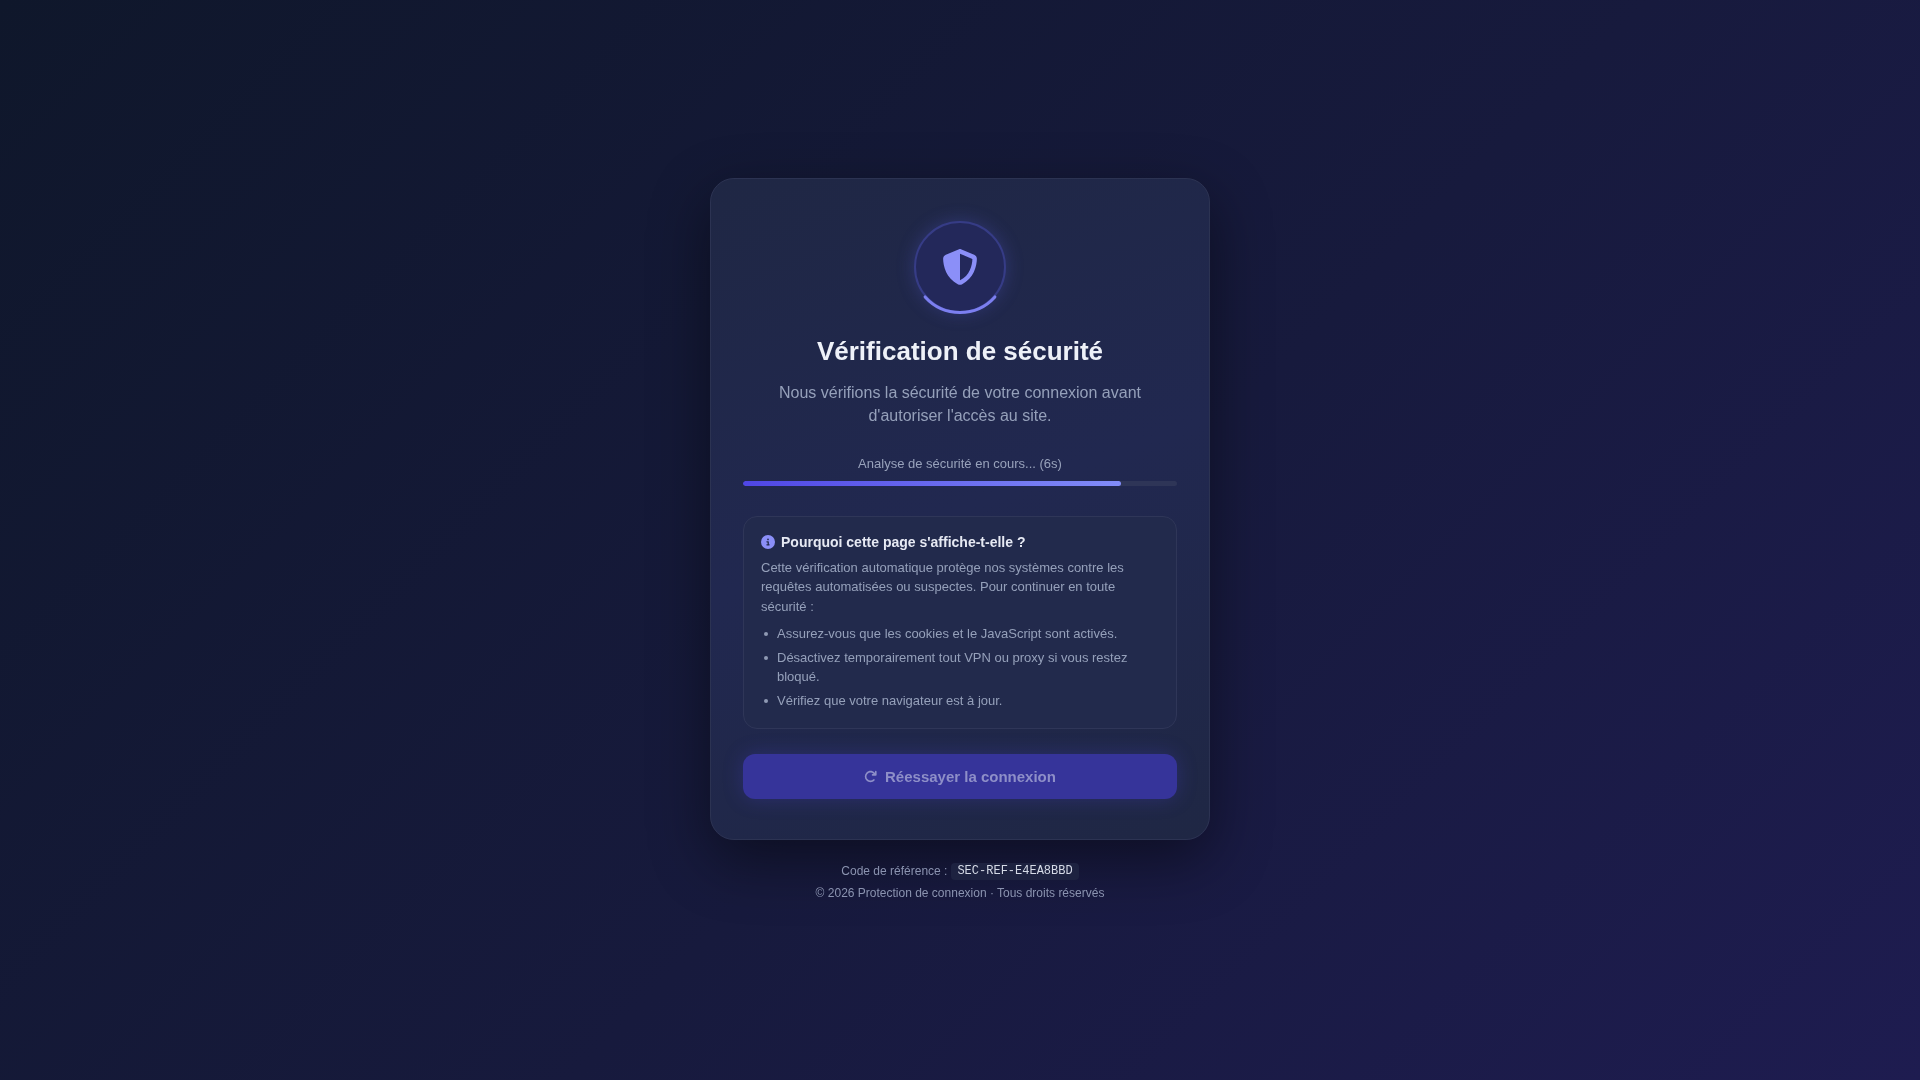  I want to click on info-list-item: Assurez-vous que les cookies et le JavaScript sont activés., so click(947, 634).